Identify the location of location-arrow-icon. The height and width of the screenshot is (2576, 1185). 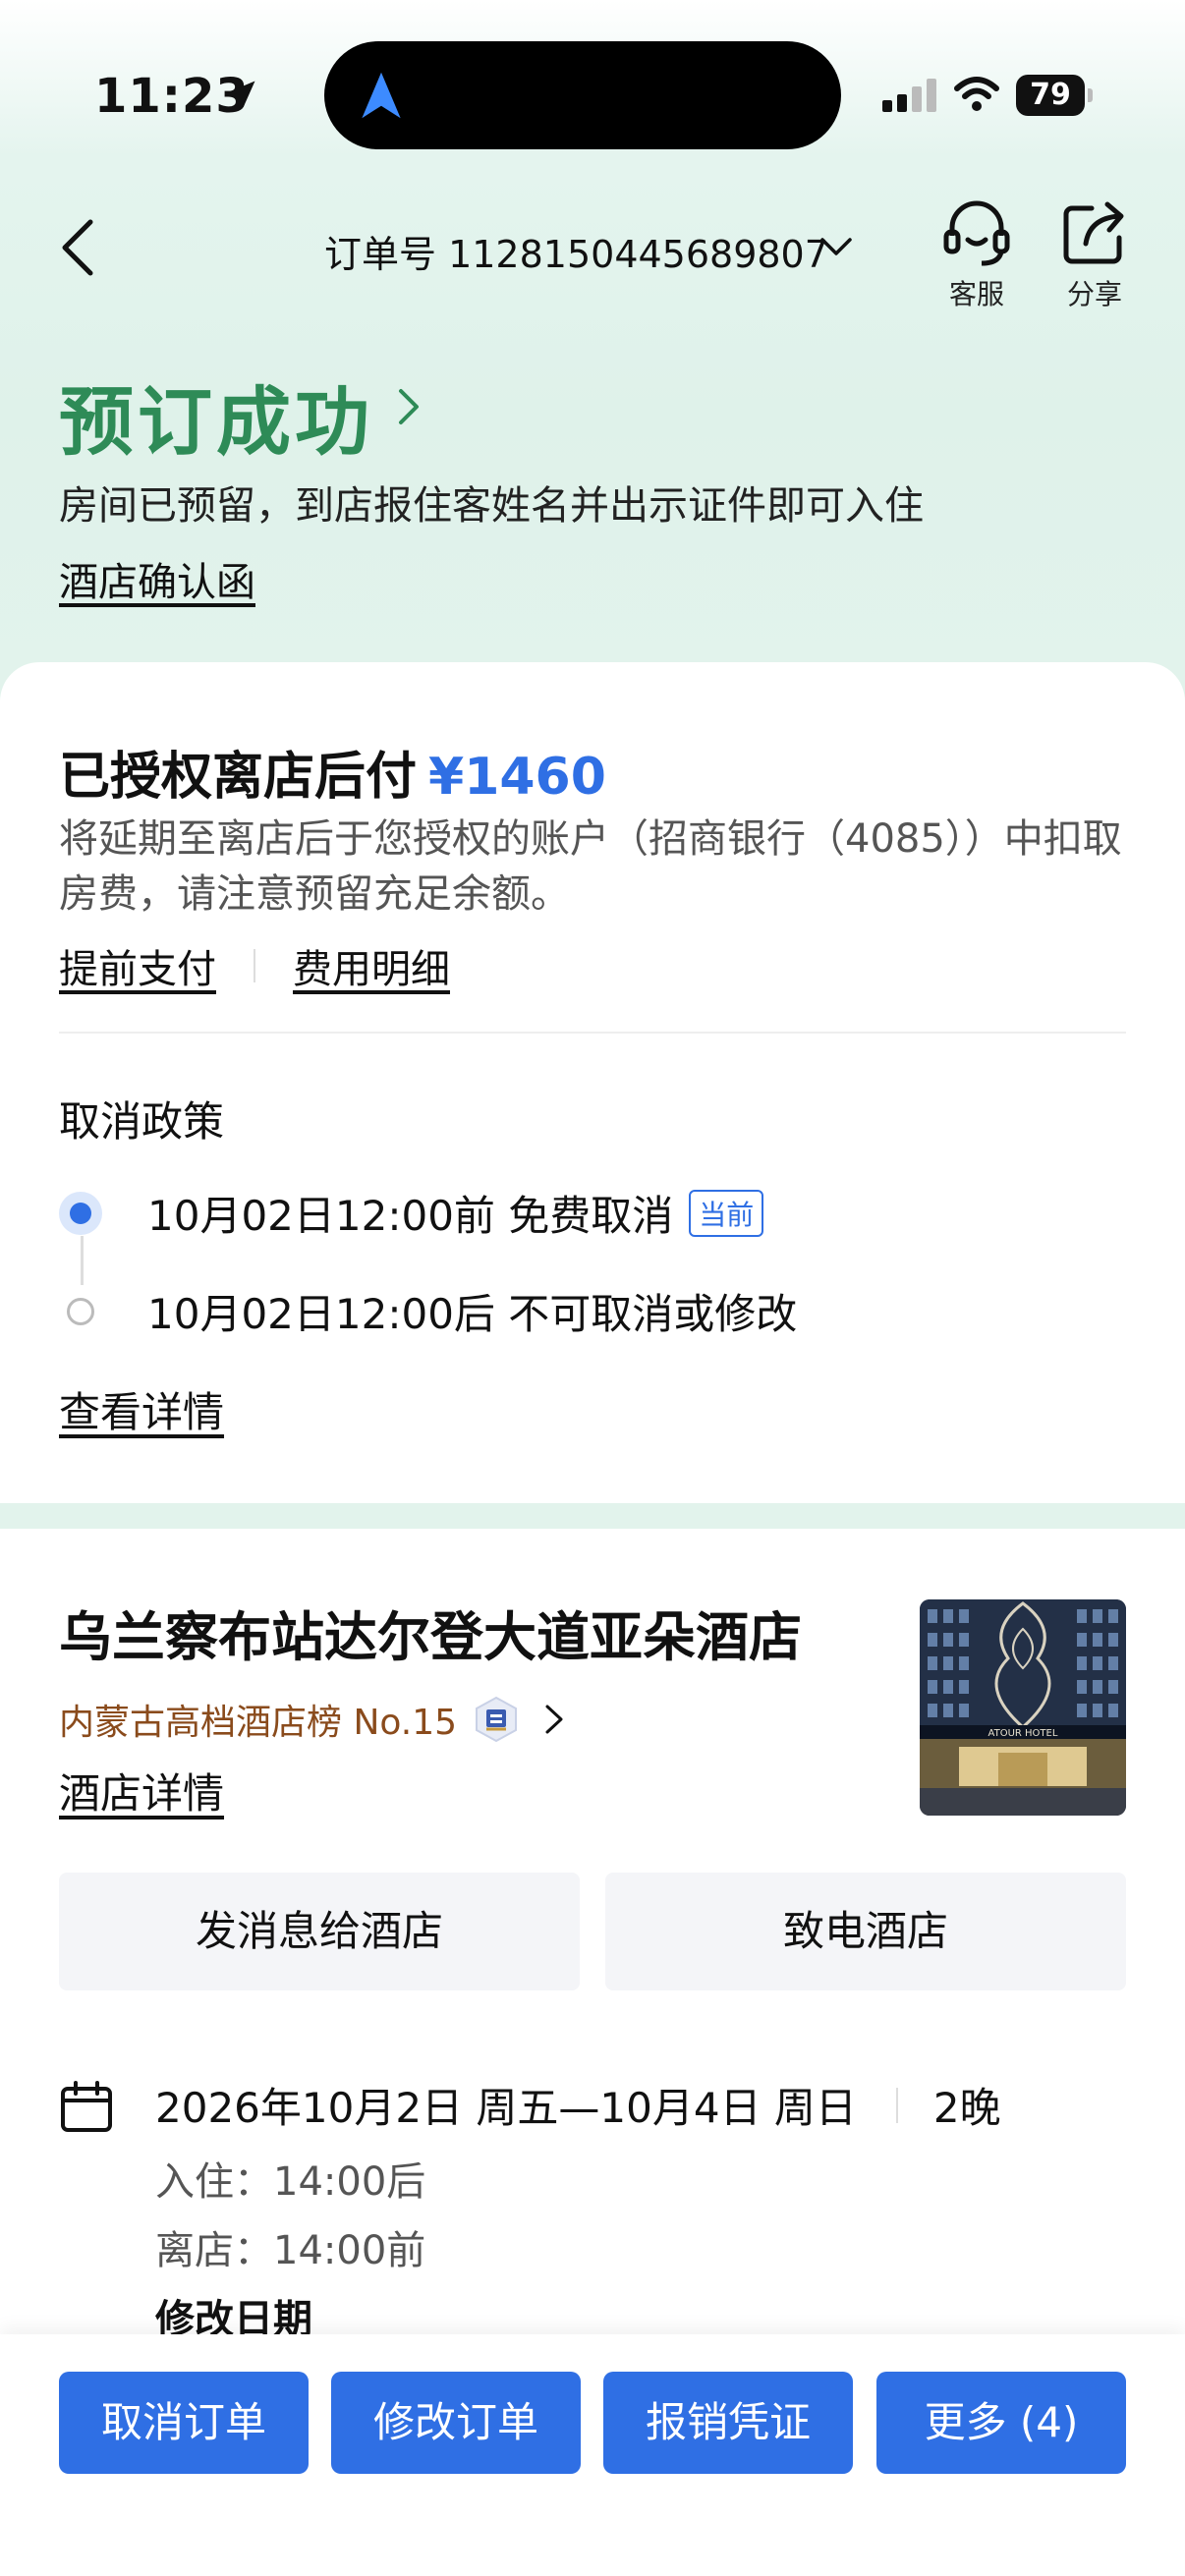
(242, 94).